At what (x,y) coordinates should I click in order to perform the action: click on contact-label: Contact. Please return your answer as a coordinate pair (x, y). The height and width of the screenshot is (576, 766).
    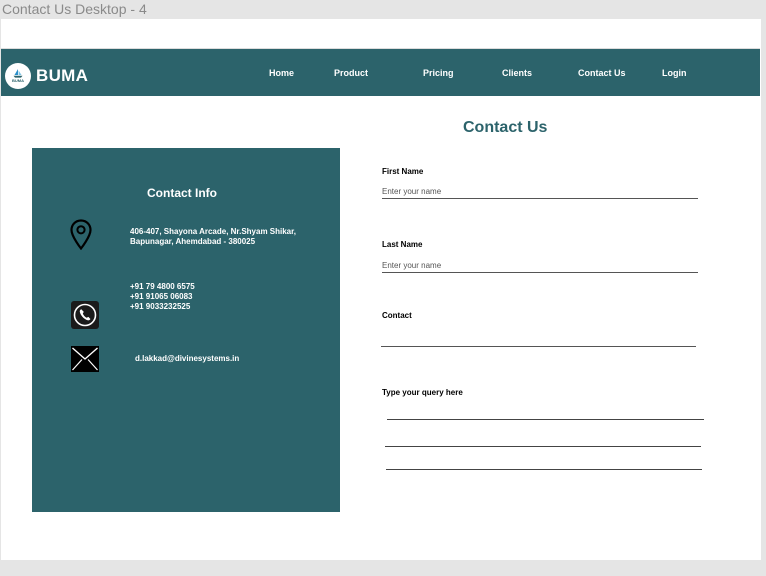
    Looking at the image, I should click on (397, 315).